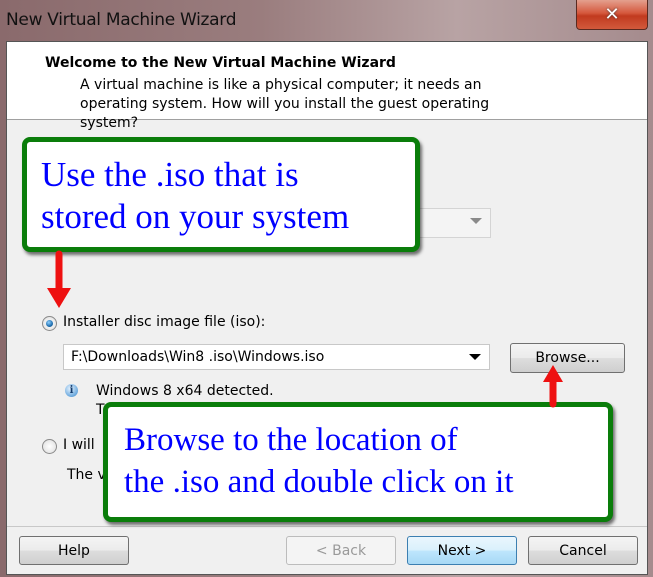 The width and height of the screenshot is (653, 577). What do you see at coordinates (462, 550) in the screenshot?
I see `next-button: Next >` at bounding box center [462, 550].